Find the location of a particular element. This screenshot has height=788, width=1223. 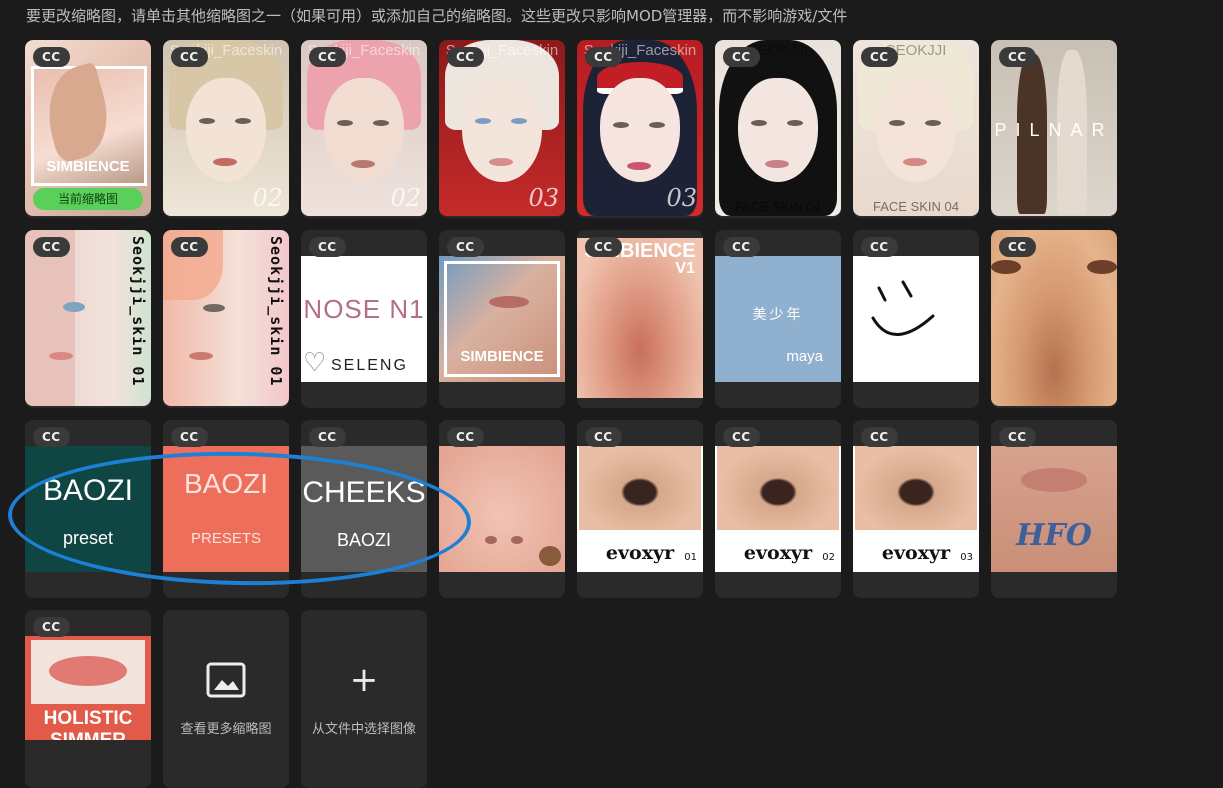

bear-icon is located at coordinates (550, 556).